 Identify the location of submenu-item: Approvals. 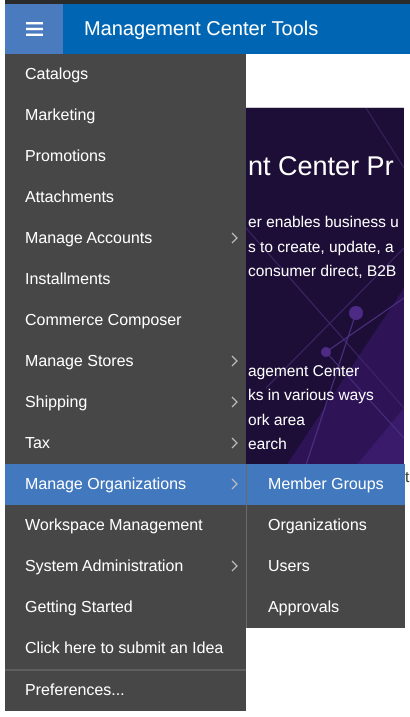
(326, 607).